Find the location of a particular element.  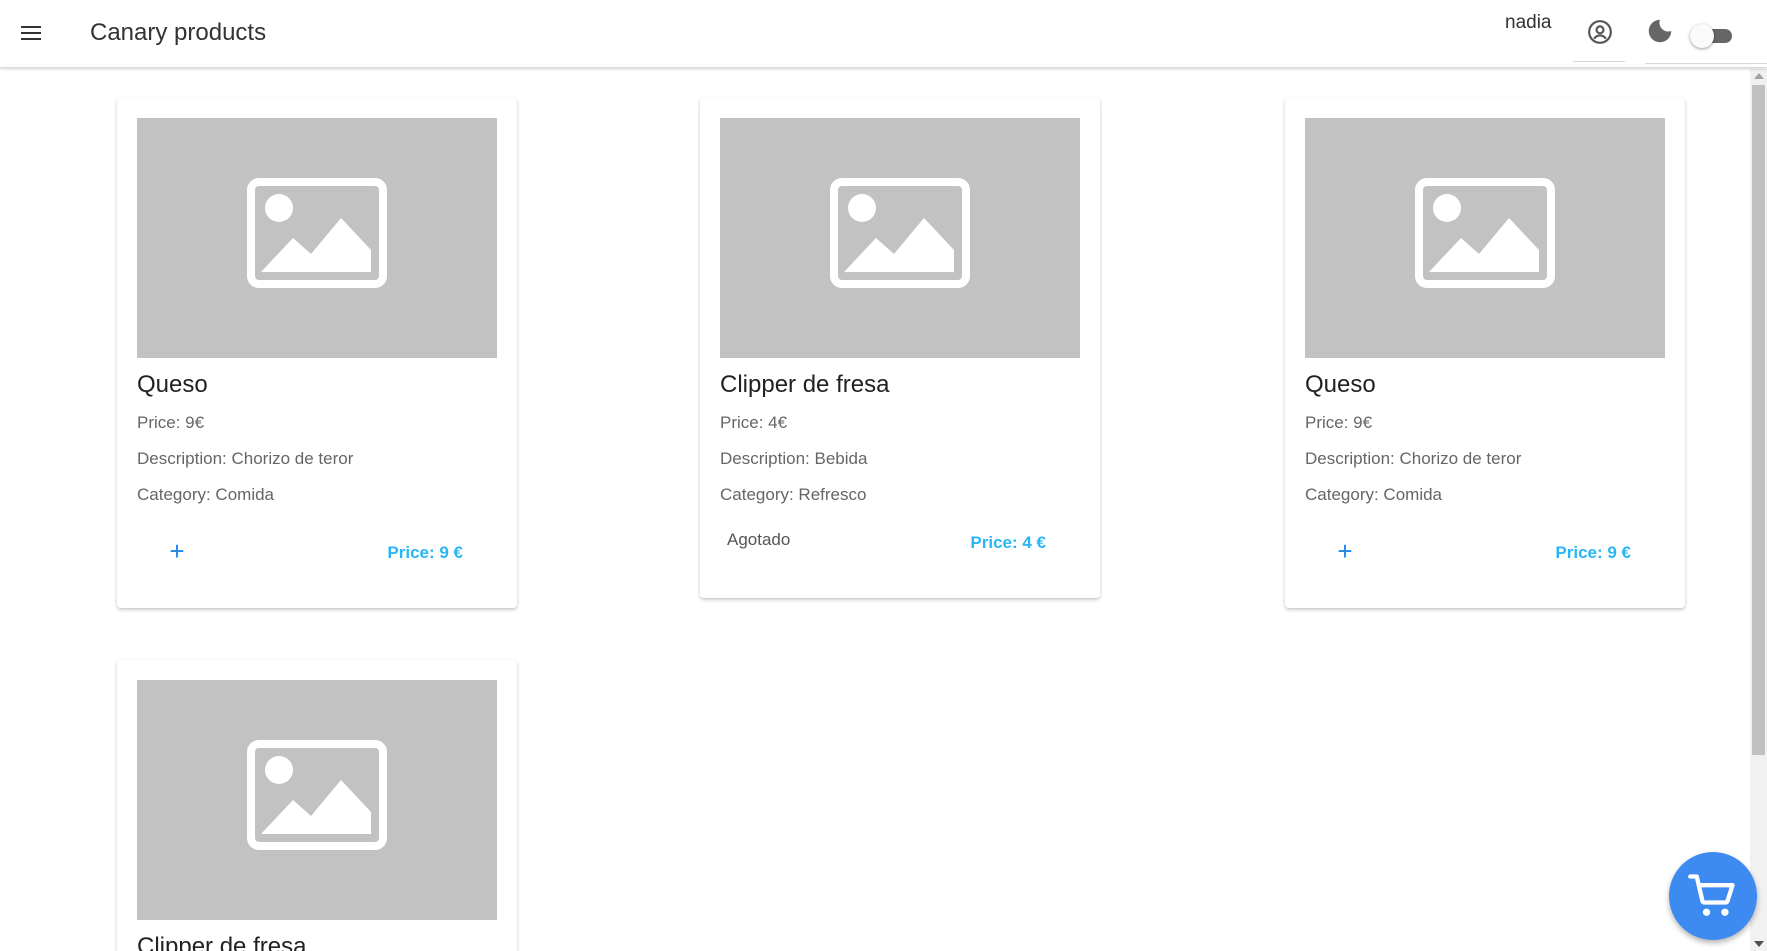

price-button: Price: 4 € is located at coordinates (1008, 543).